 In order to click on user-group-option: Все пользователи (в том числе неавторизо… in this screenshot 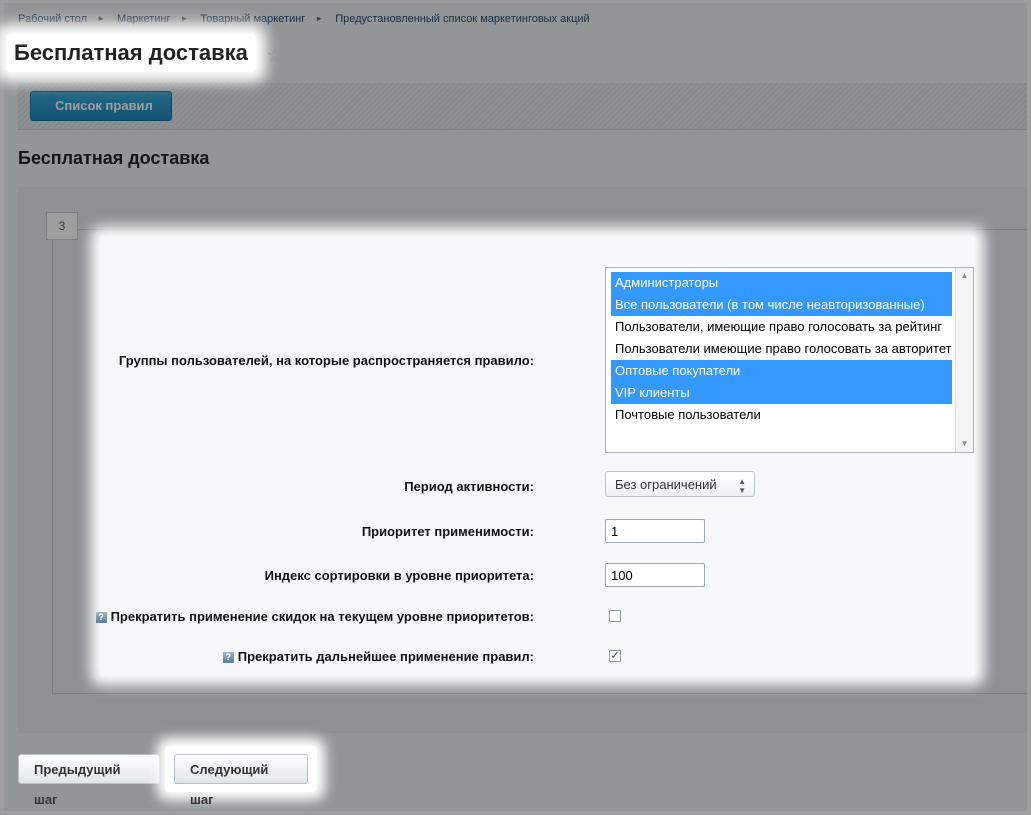, I will do `click(781, 305)`.